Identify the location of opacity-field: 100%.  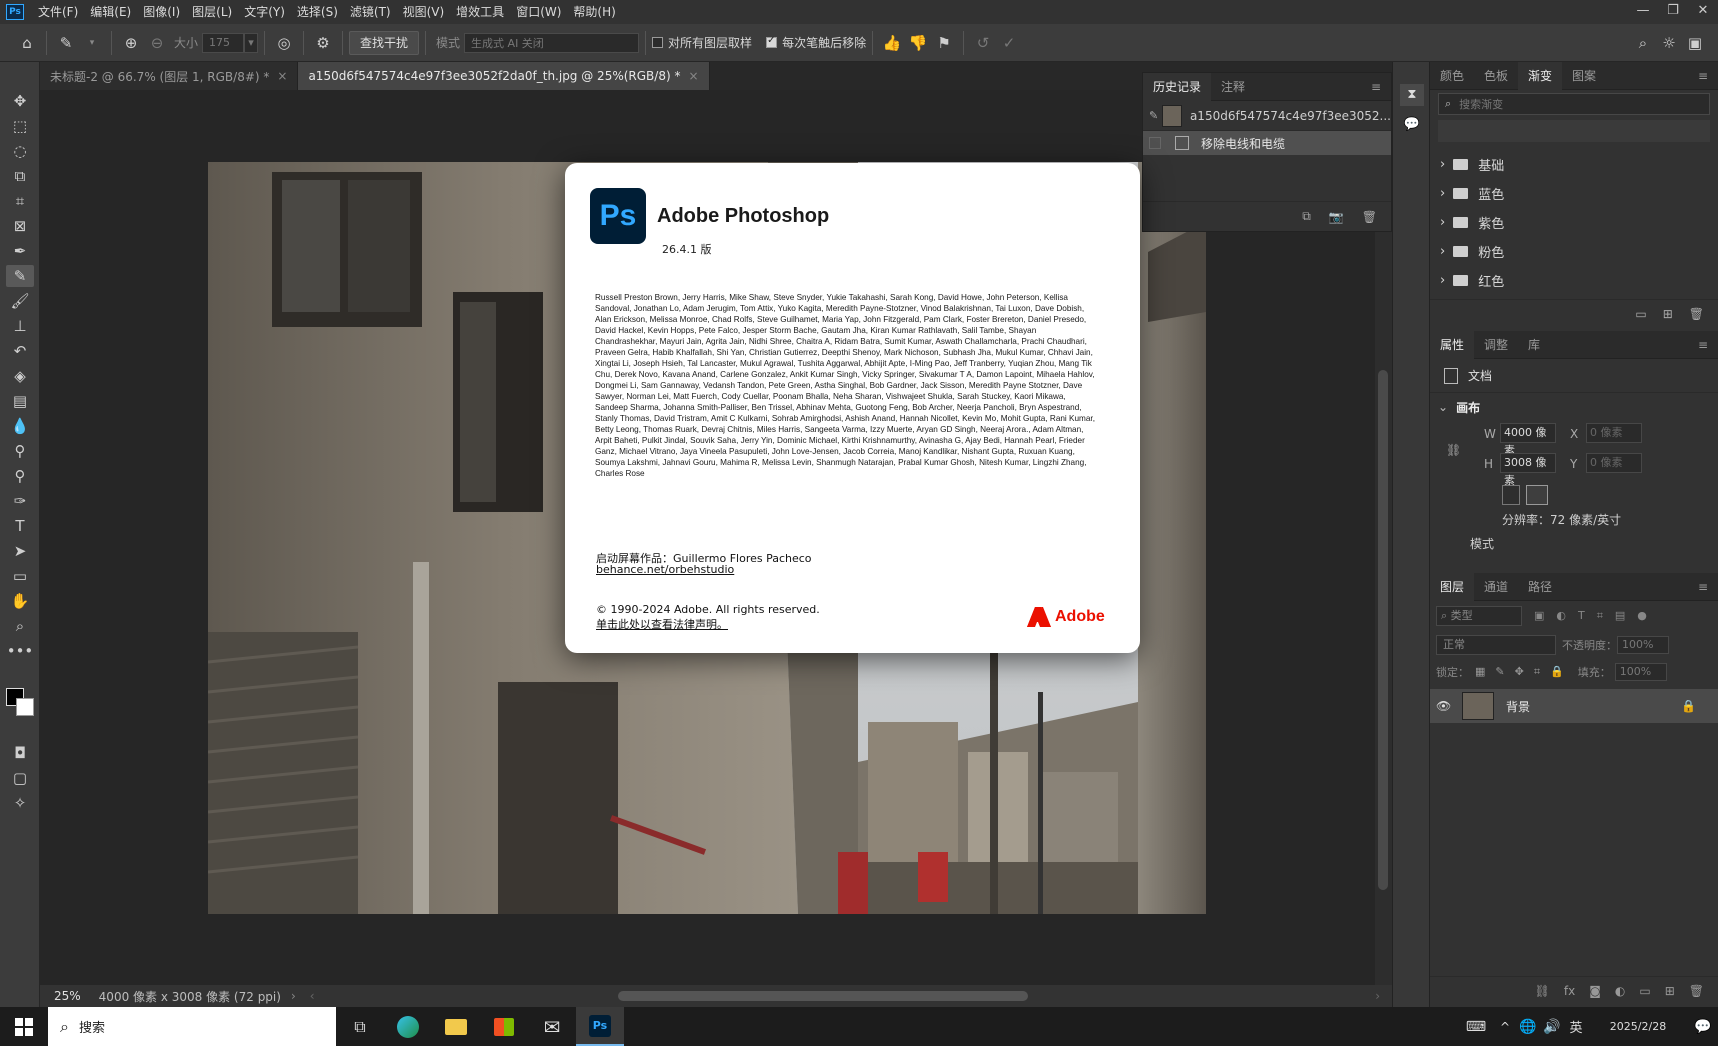
(1643, 645).